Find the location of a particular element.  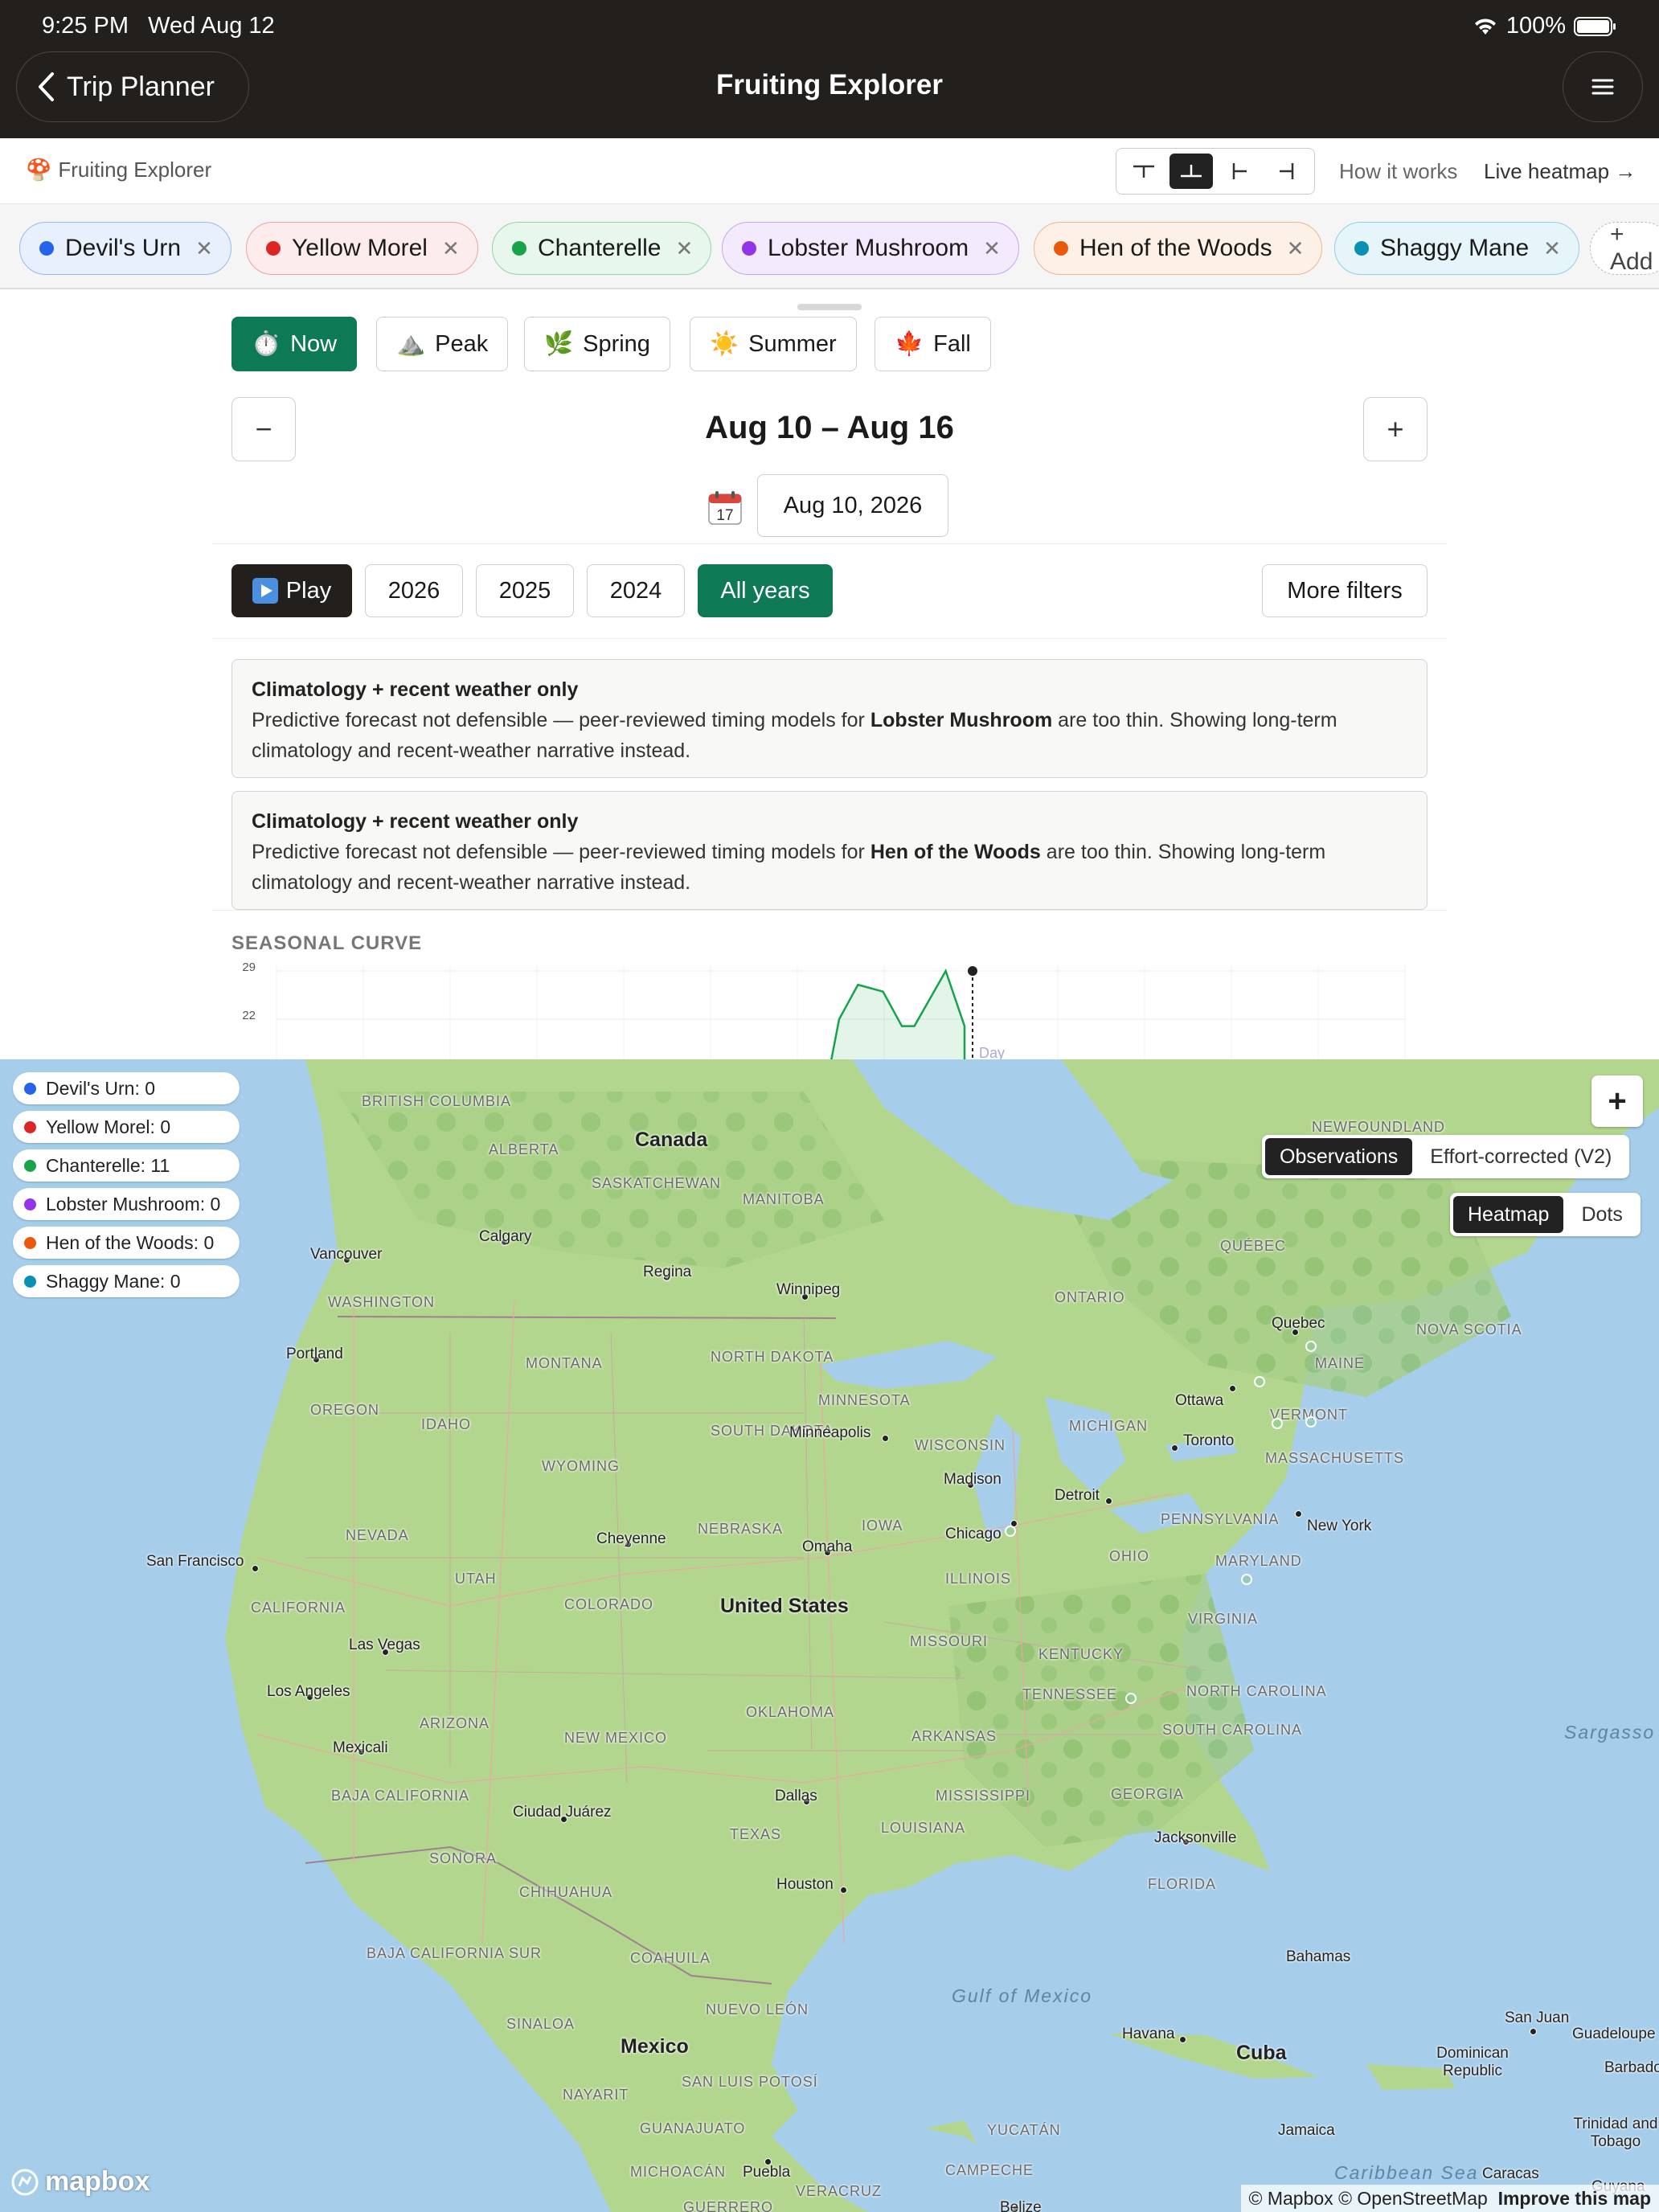

map-label-city: Calgary is located at coordinates (506, 1236).